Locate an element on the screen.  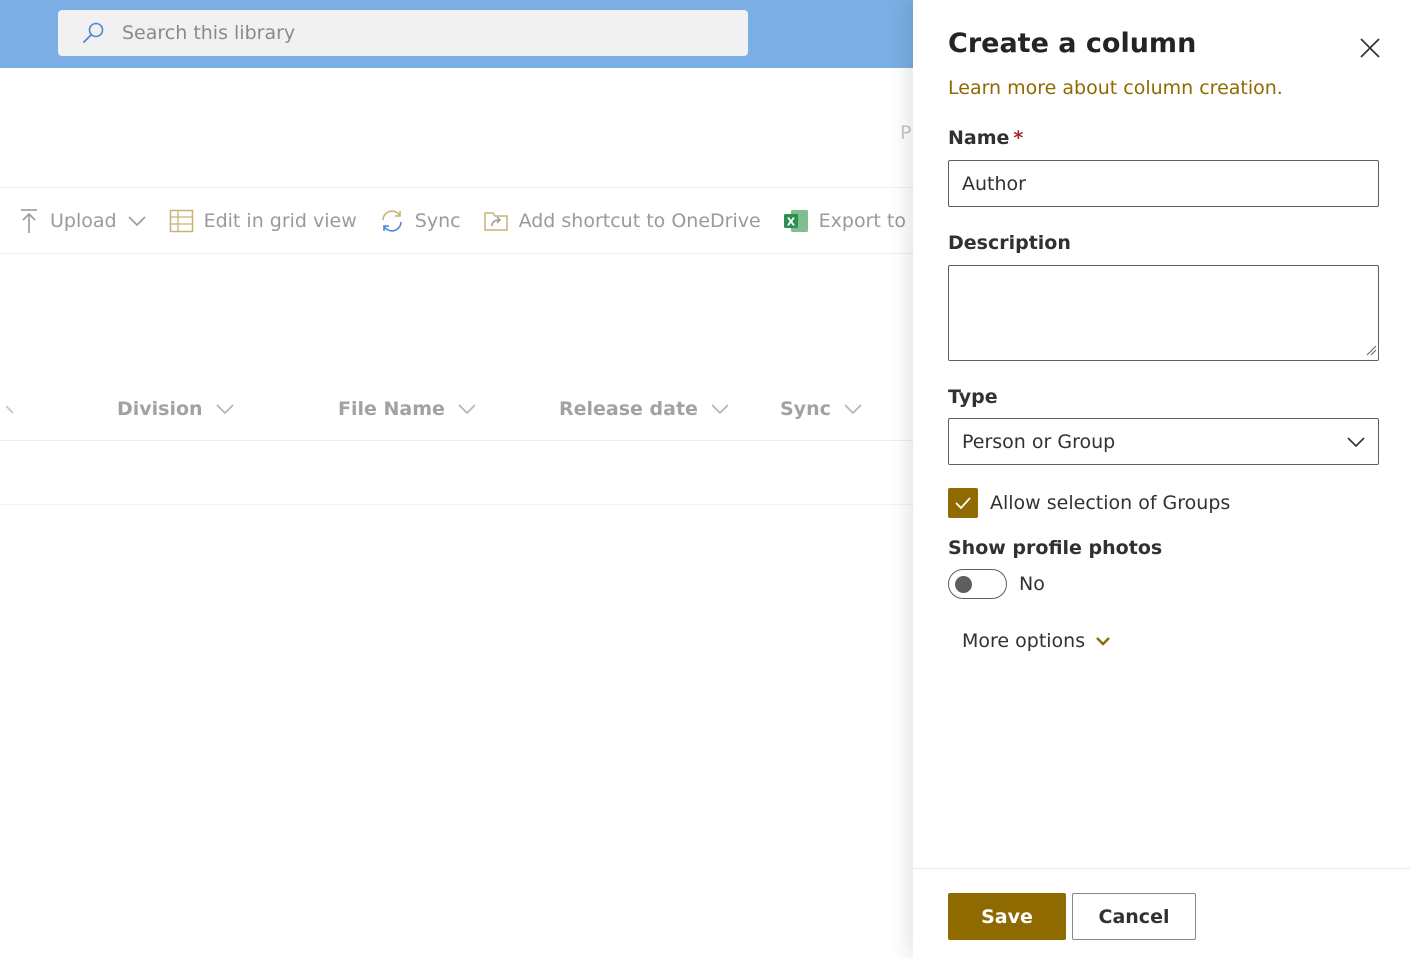
profile-photos-toggle is located at coordinates (977, 584).